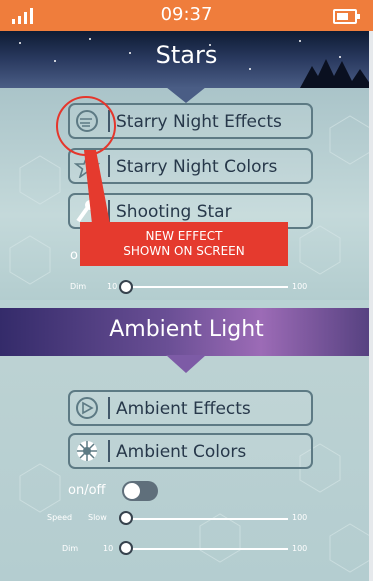  I want to click on option-label: Shooting Star, so click(174, 212).